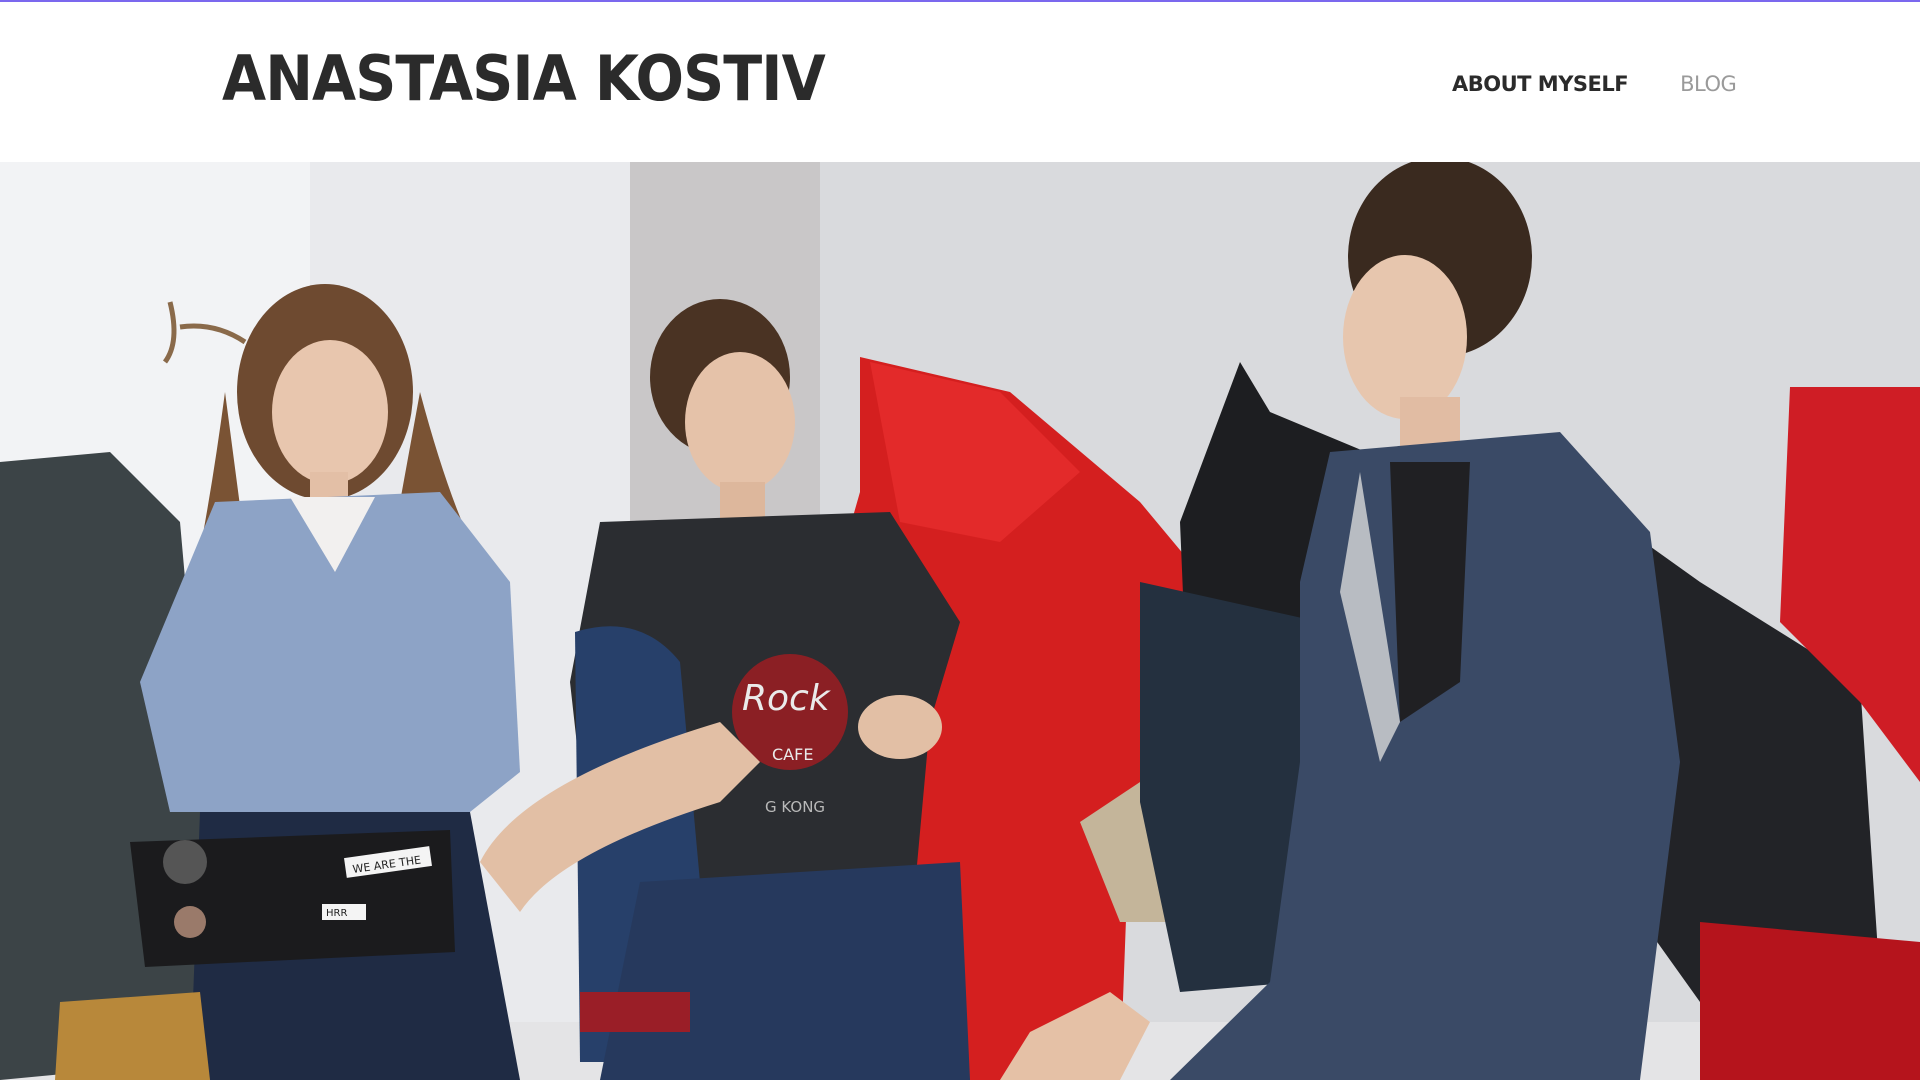 The width and height of the screenshot is (1920, 1080). I want to click on shirt-print-text-2: CAFE, so click(792, 754).